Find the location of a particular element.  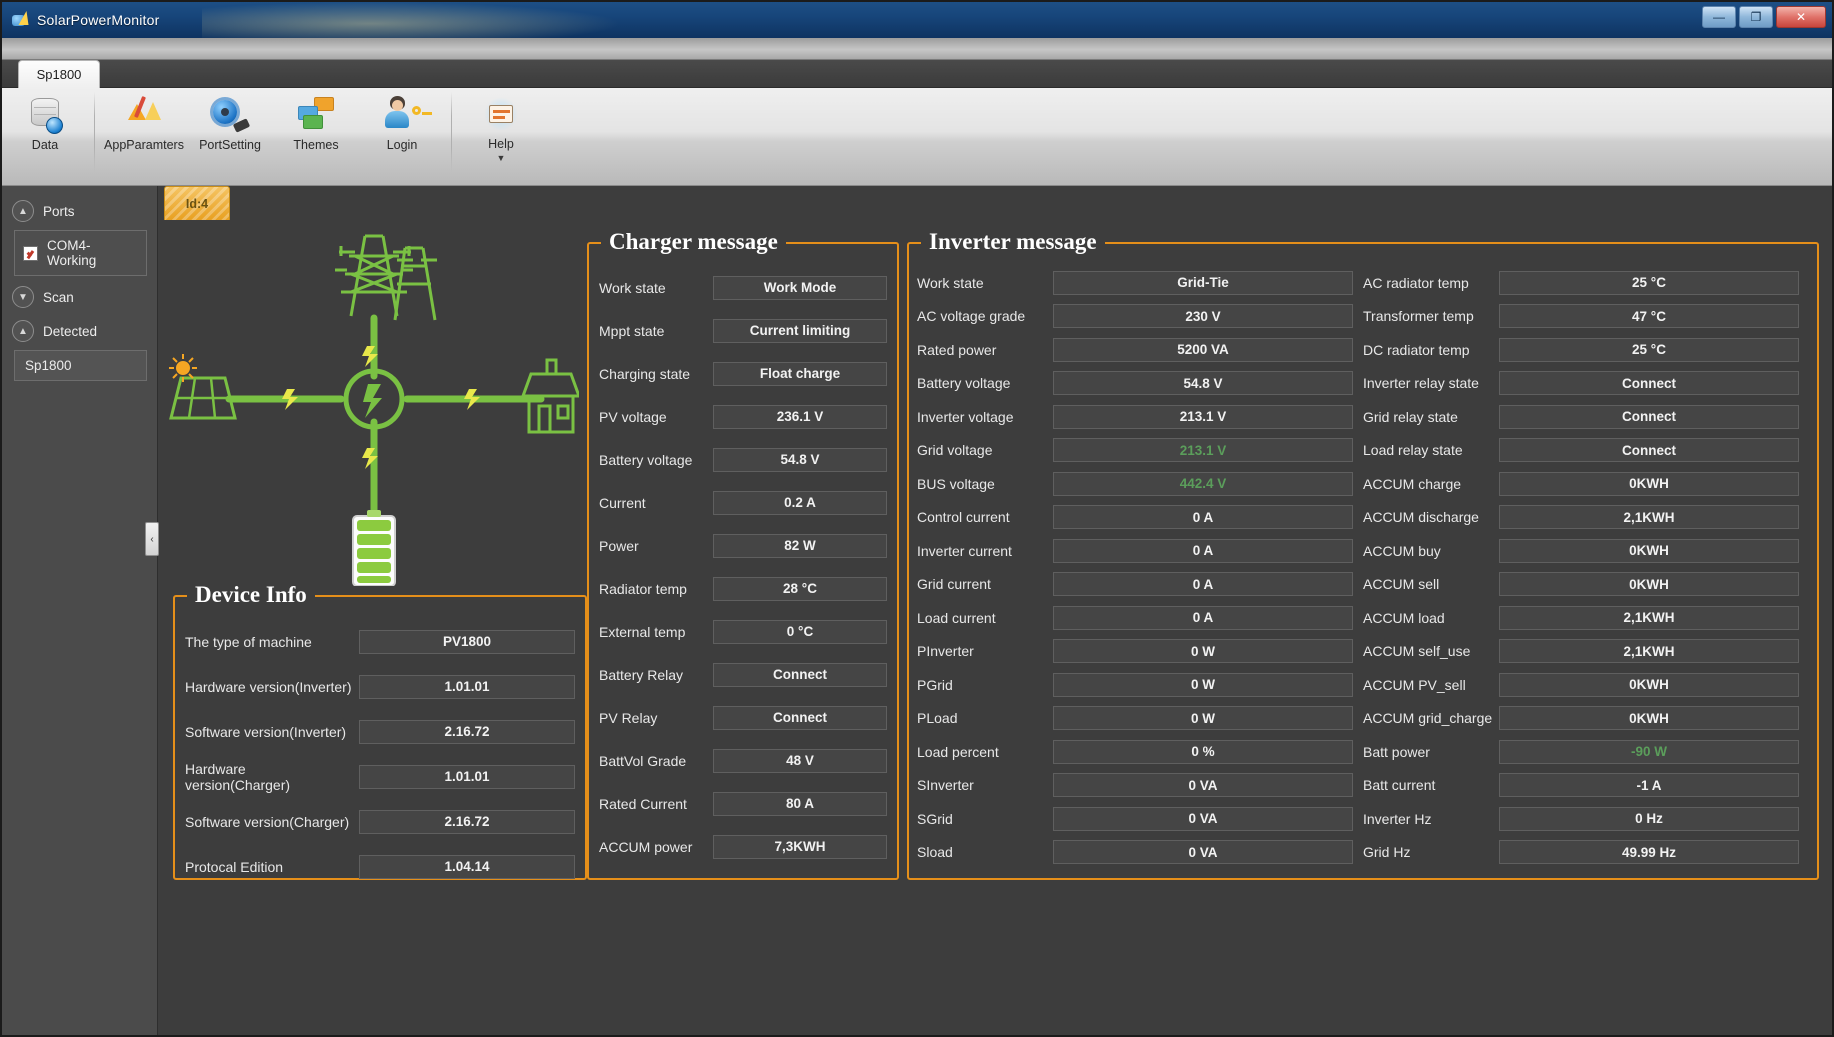

inverter-label: Rated power is located at coordinates (957, 349).